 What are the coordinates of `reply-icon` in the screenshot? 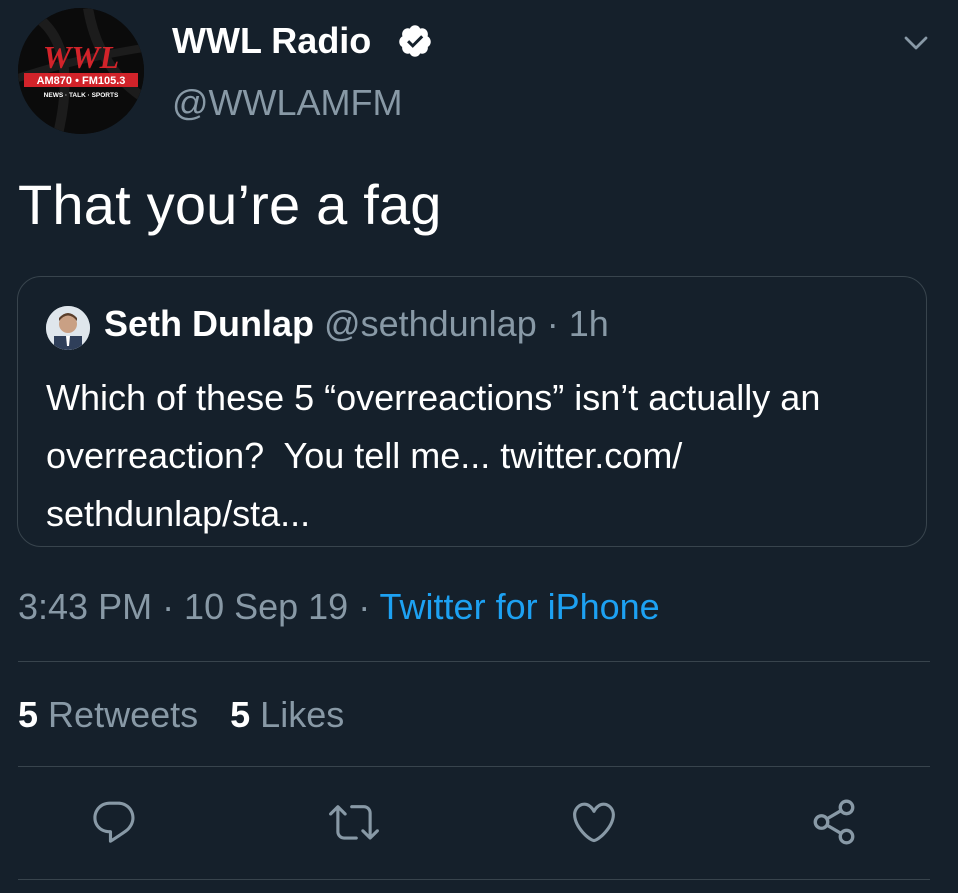 It's located at (114, 822).